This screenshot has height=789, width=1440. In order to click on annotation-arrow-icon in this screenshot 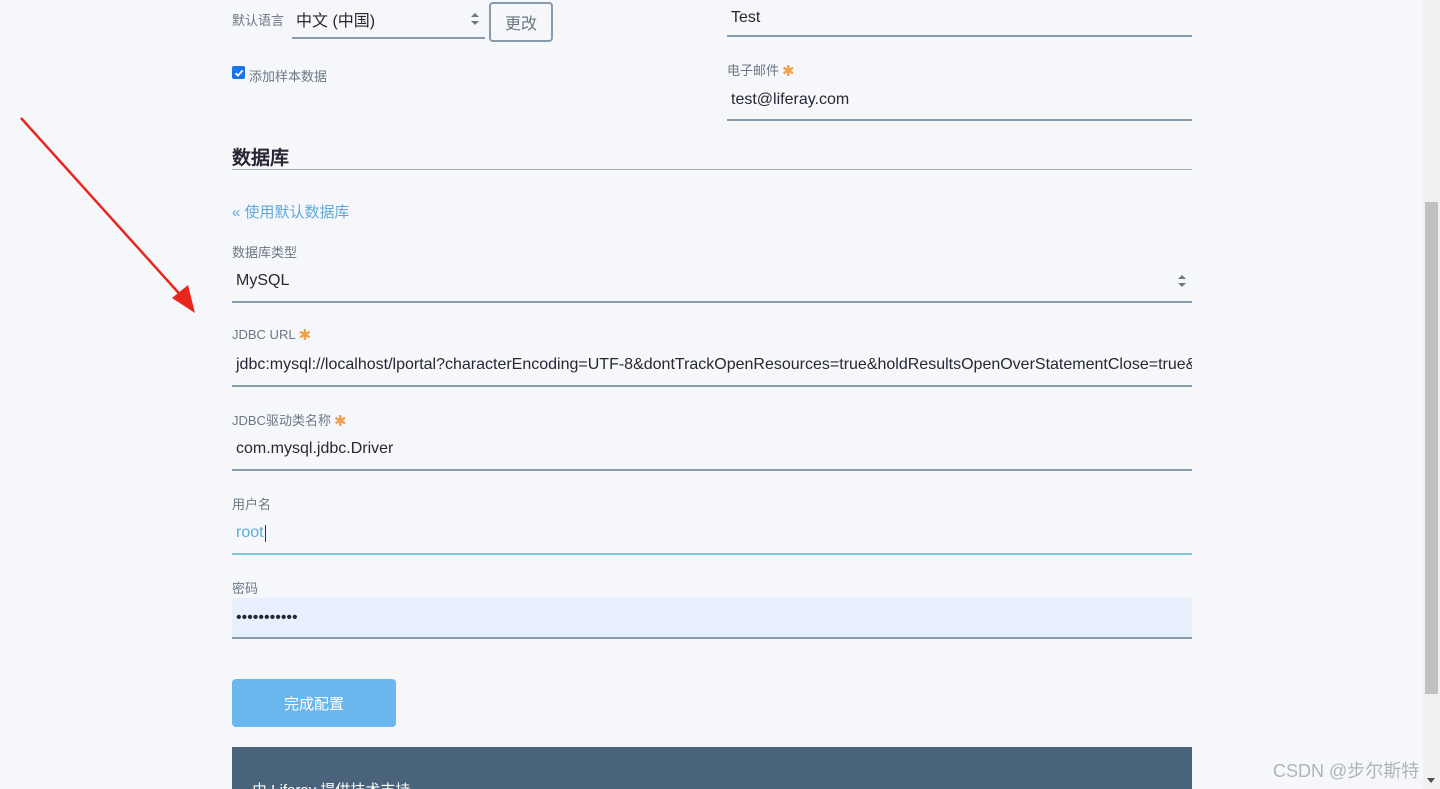, I will do `click(107, 215)`.